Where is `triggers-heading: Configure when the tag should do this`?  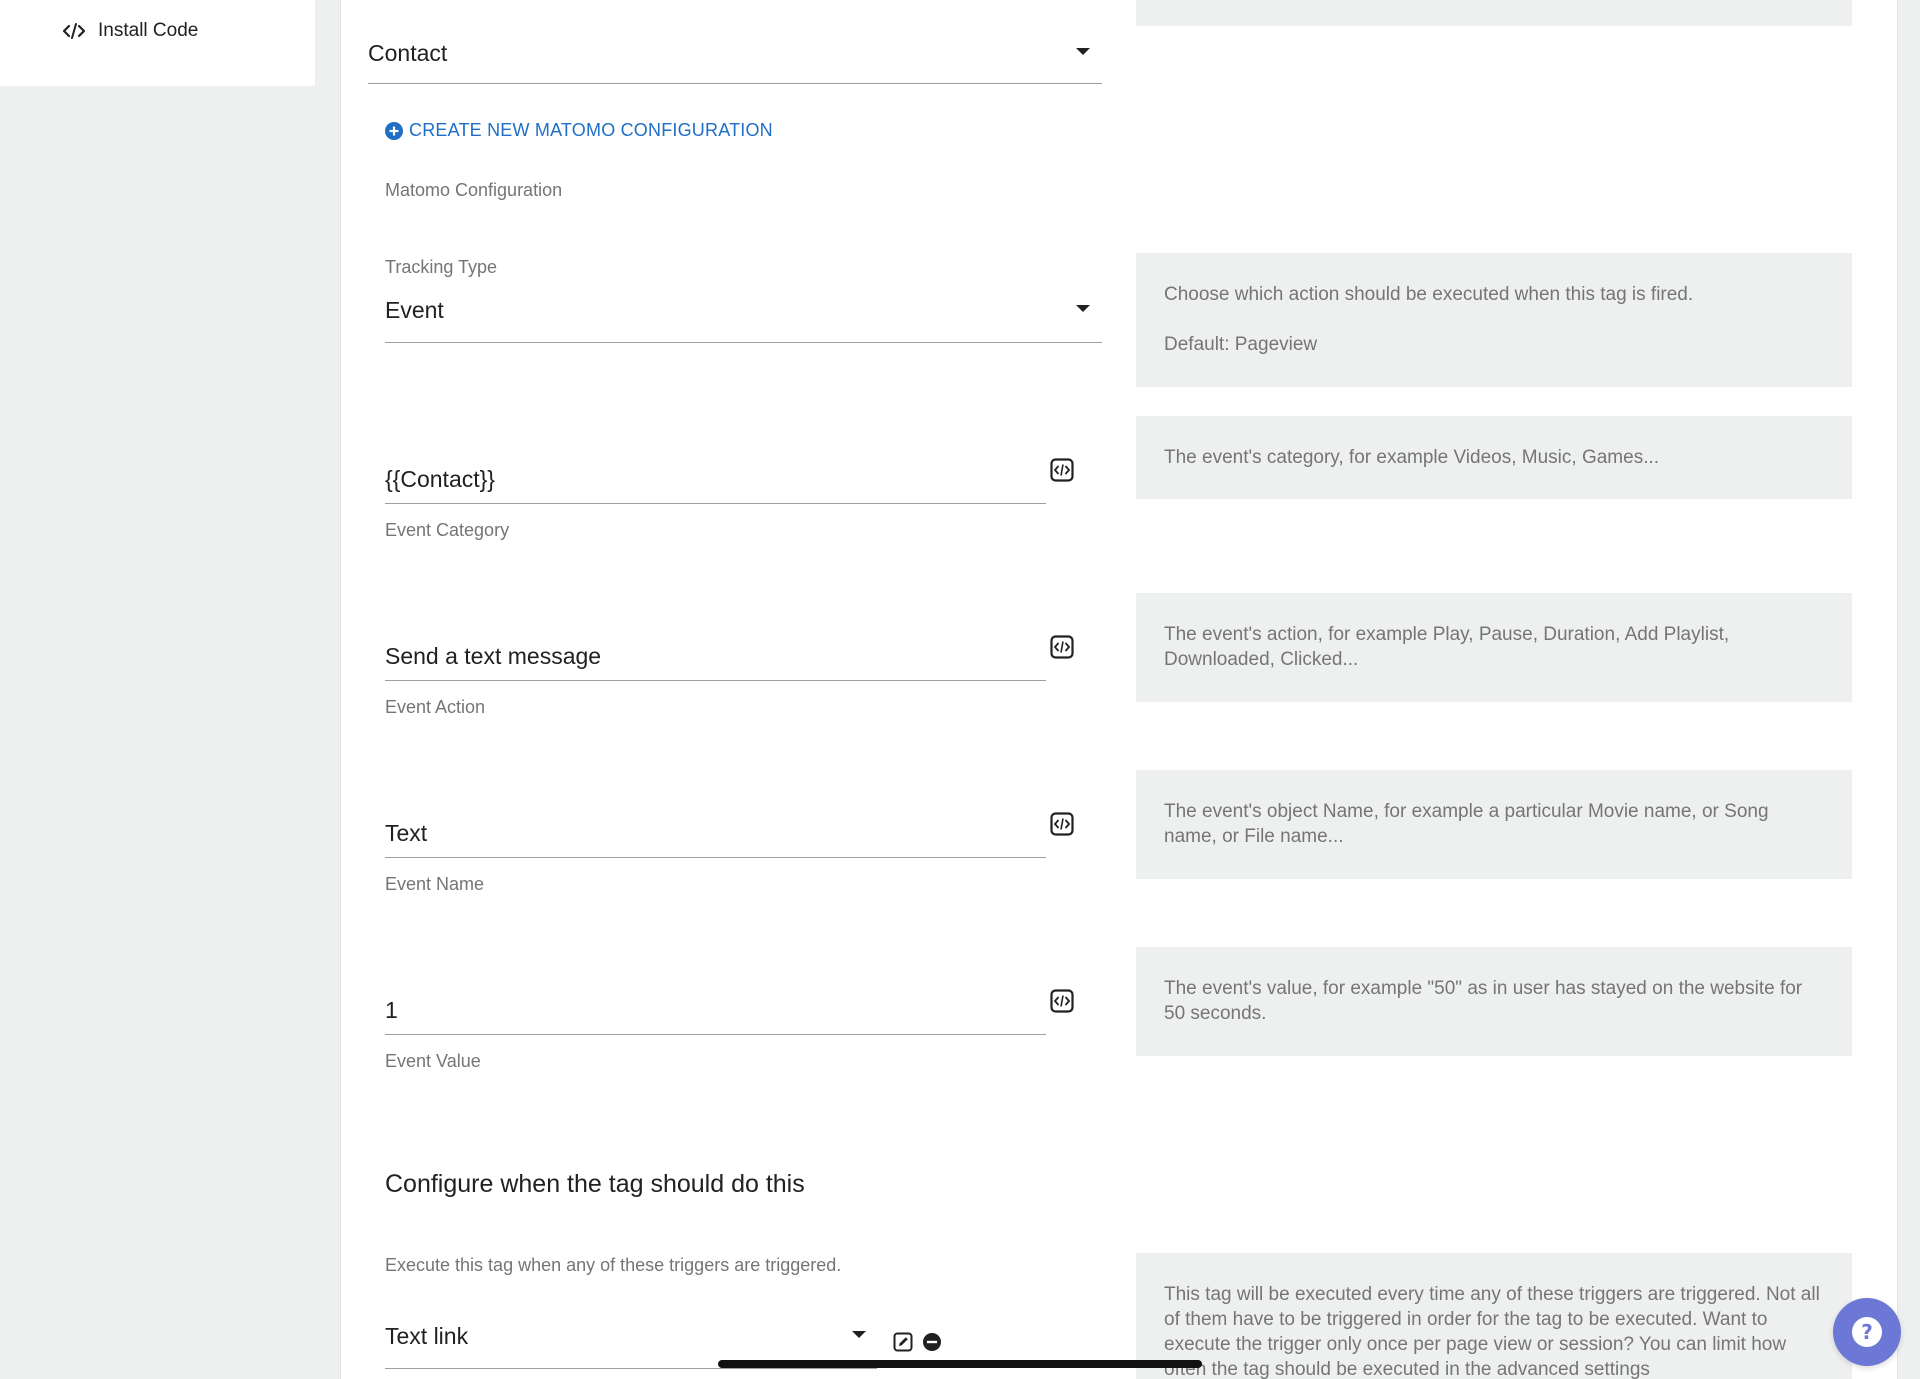
triggers-heading: Configure when the tag should do this is located at coordinates (595, 1184).